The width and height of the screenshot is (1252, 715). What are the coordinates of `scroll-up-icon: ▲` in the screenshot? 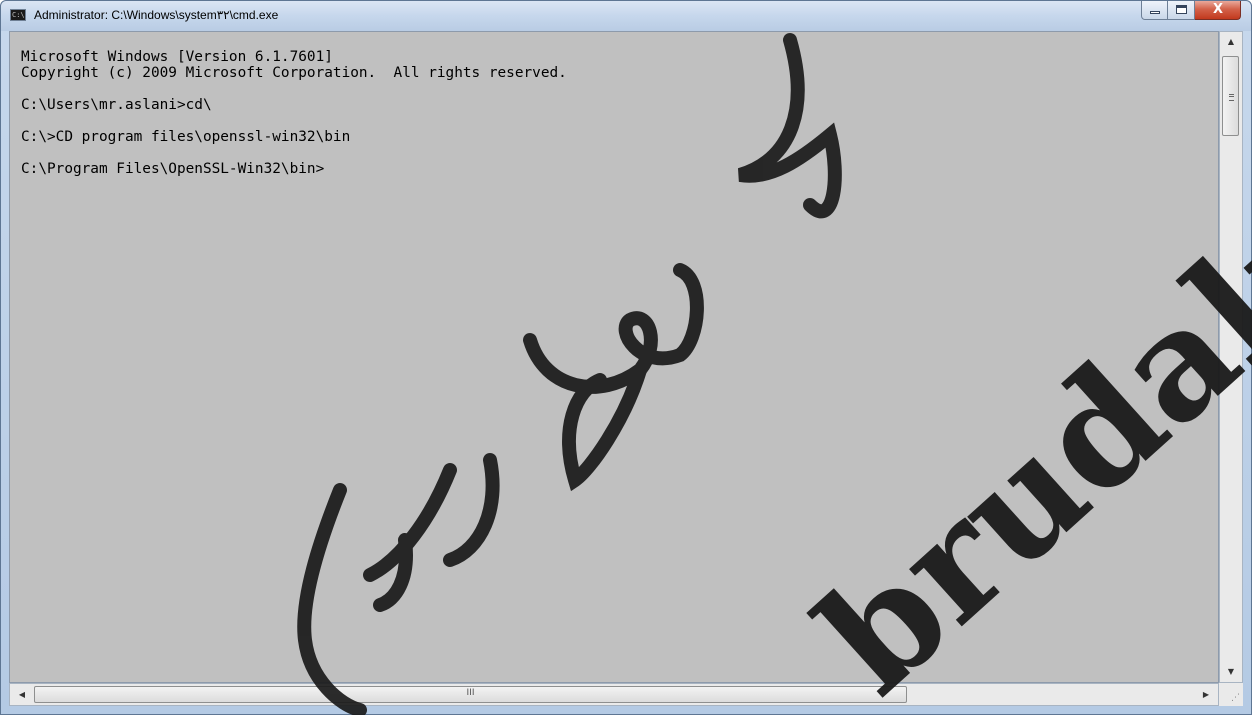 It's located at (1231, 42).